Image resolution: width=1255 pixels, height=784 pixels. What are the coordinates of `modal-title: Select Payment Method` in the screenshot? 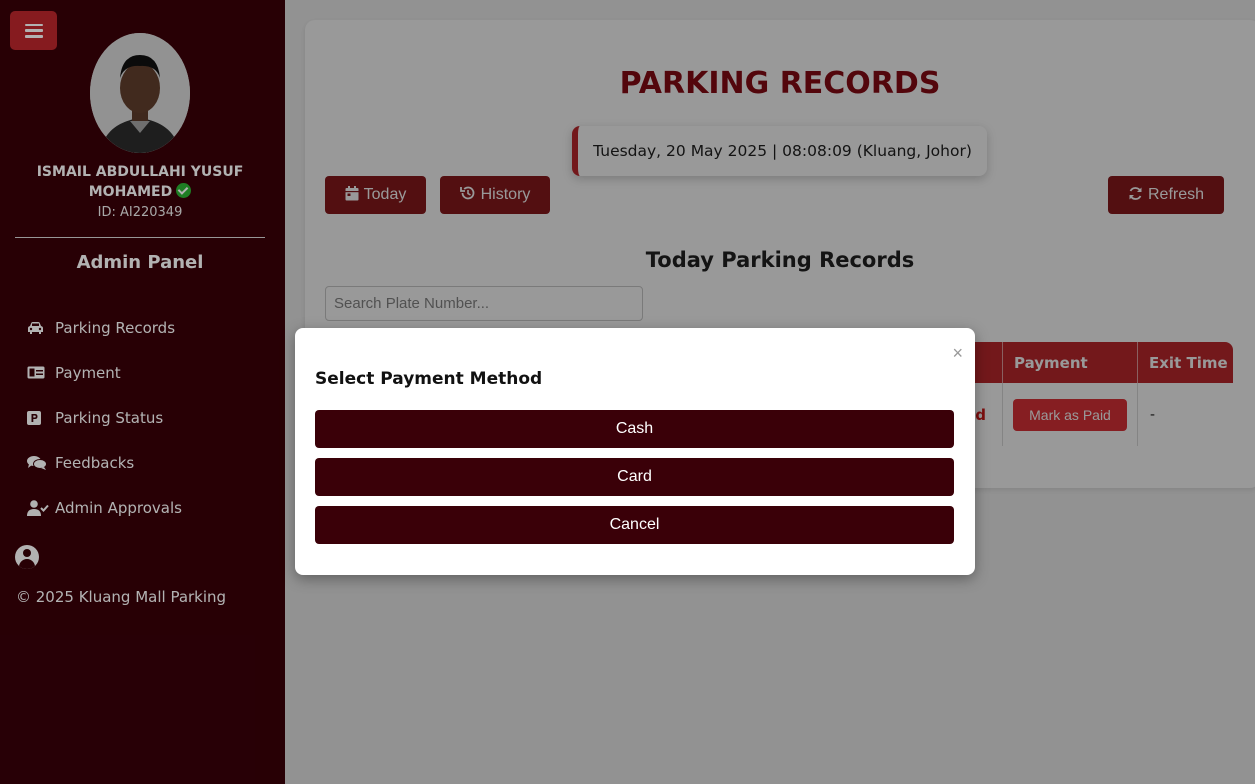 It's located at (429, 379).